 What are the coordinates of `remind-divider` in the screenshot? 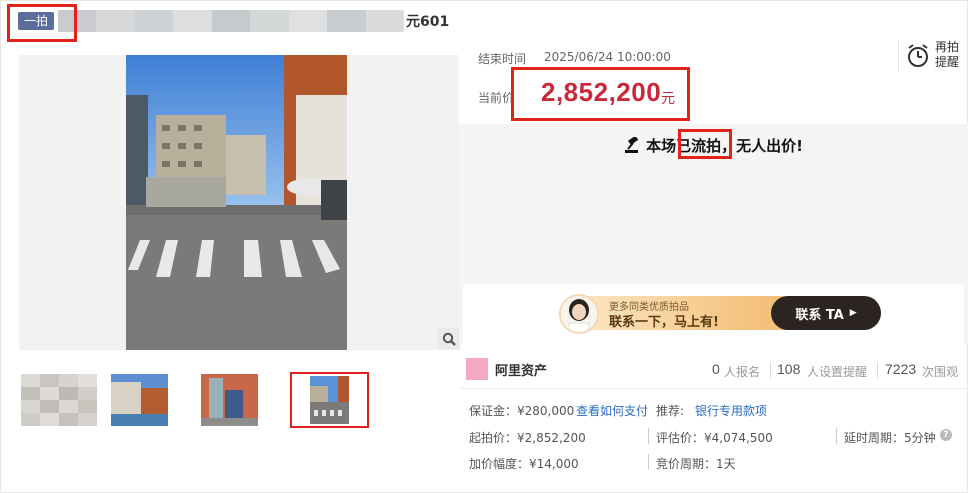 It's located at (898, 56).